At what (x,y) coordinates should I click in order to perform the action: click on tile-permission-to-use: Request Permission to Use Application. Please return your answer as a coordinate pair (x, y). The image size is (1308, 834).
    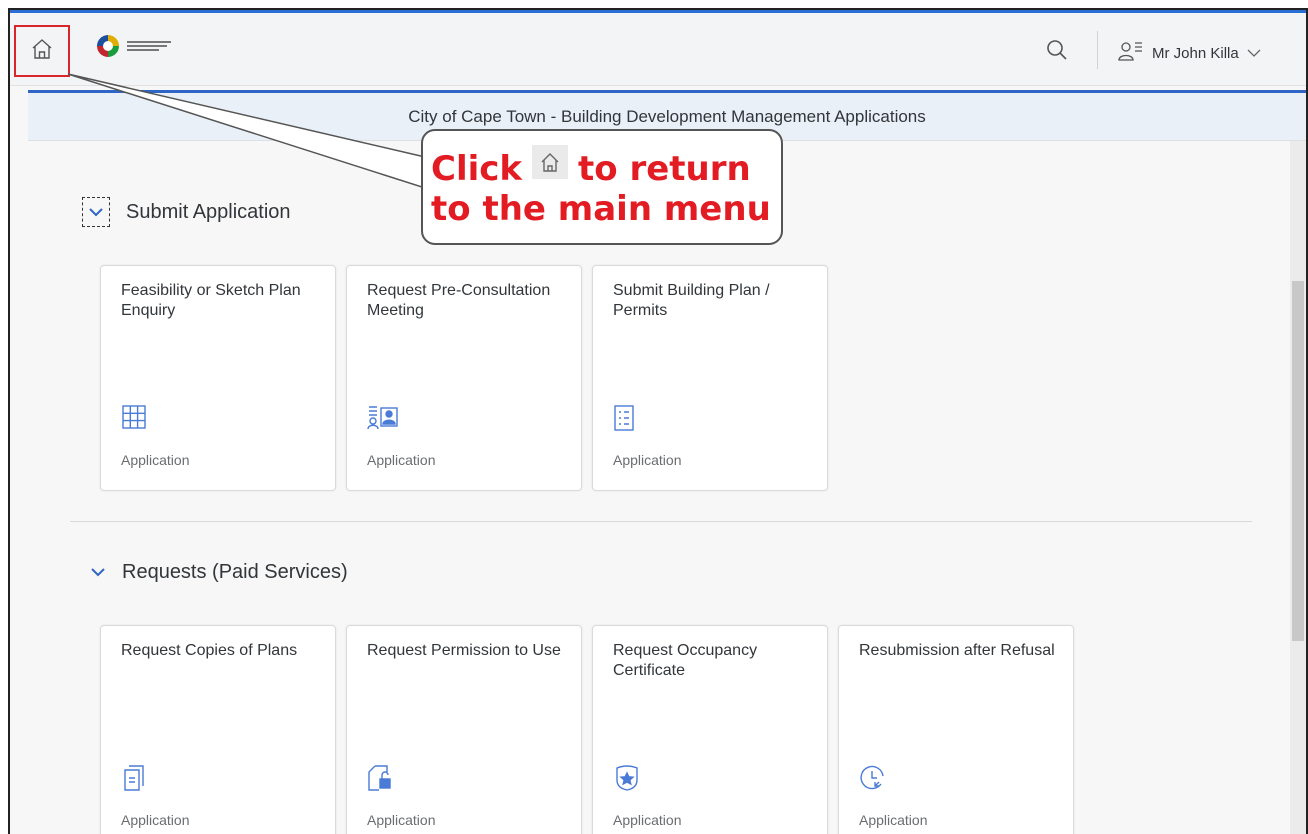
    Looking at the image, I should click on (464, 729).